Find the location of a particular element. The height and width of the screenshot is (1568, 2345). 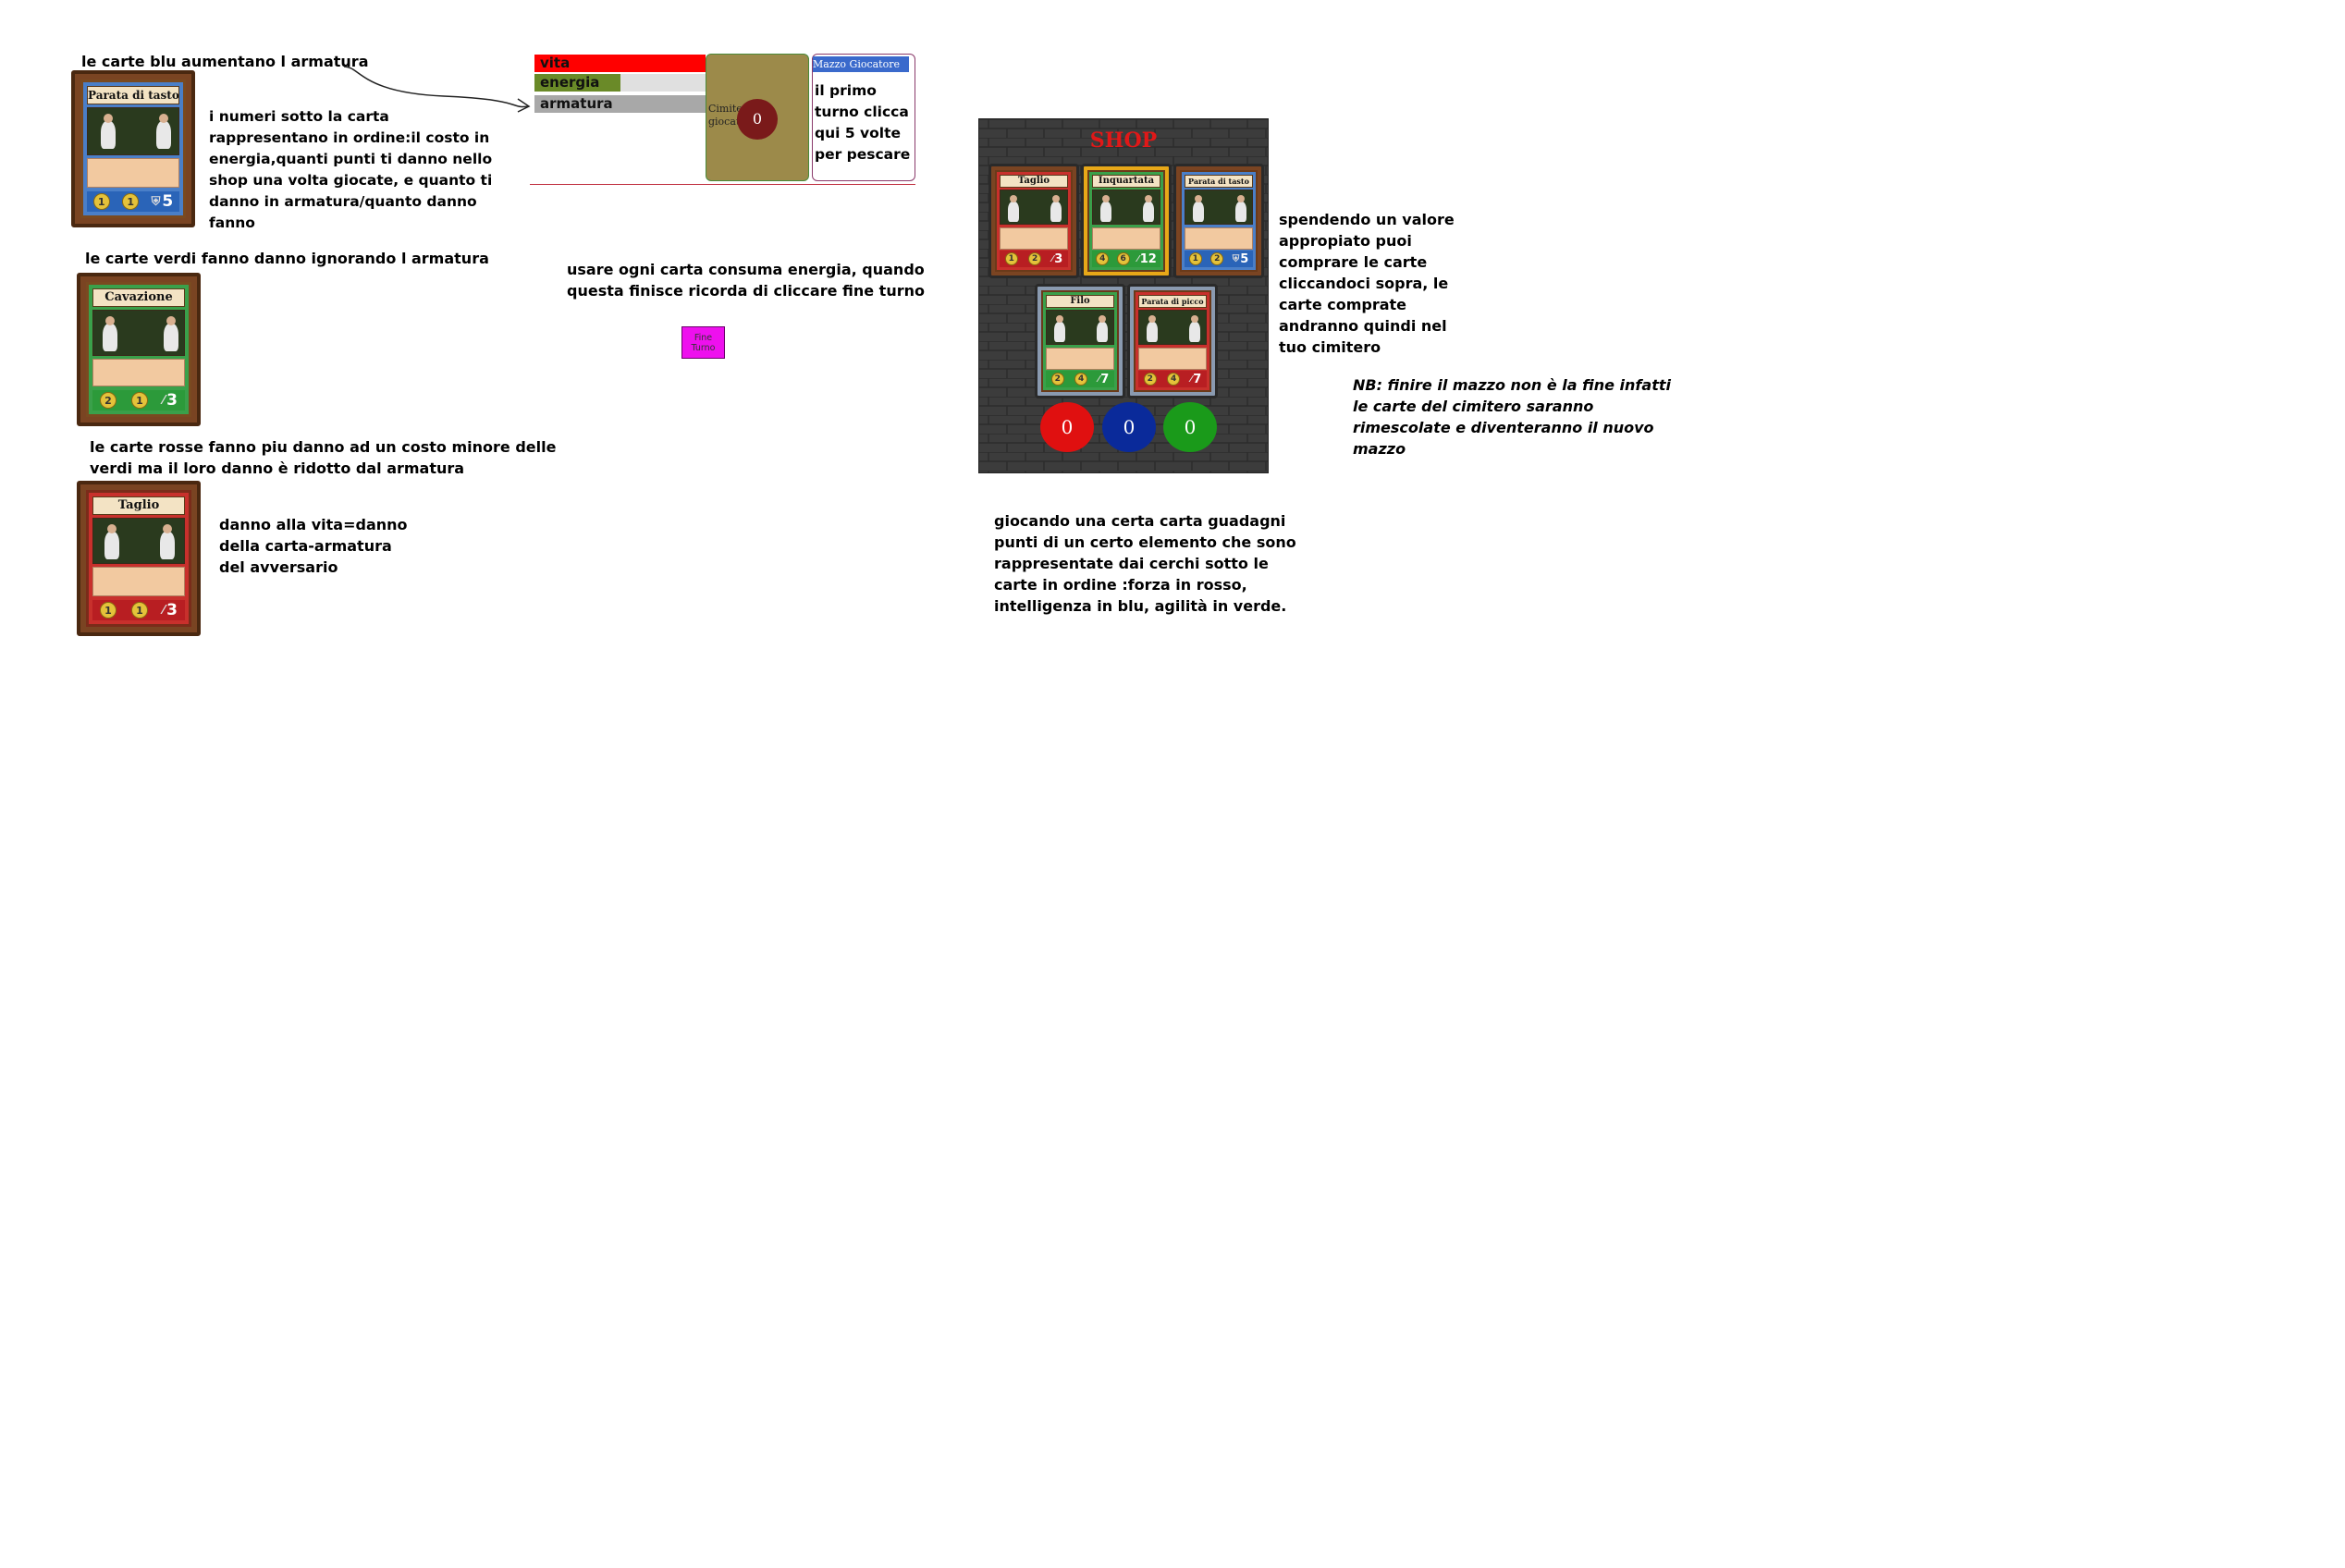

card-stats: 1 2 ⁄ 3 is located at coordinates (1034, 259).